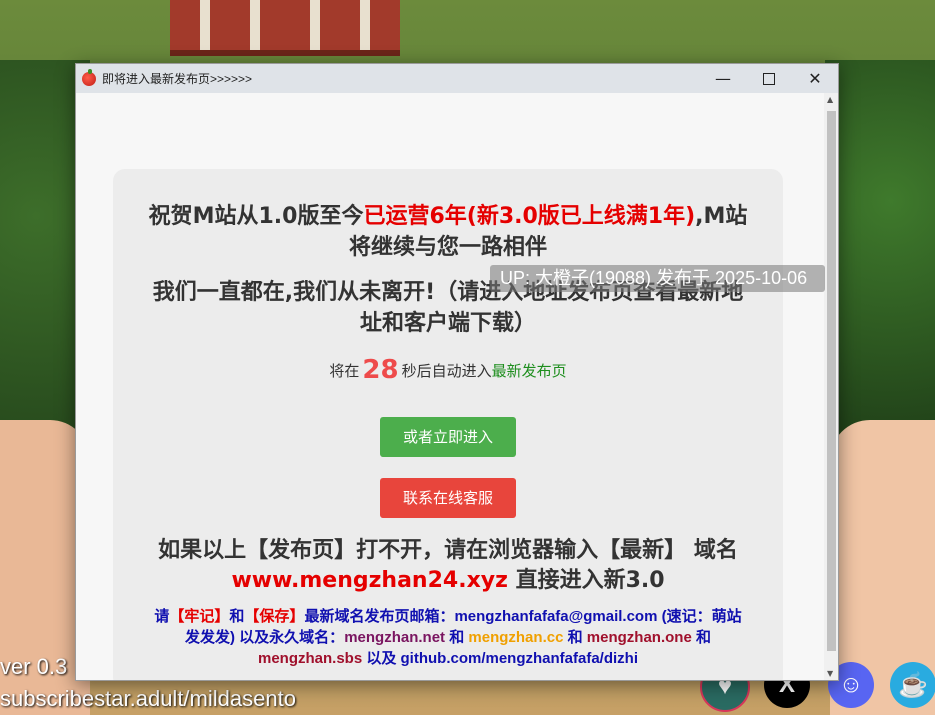  What do you see at coordinates (515, 637) in the screenshot?
I see `domain-mengzhan-cc: mengzhan.cc` at bounding box center [515, 637].